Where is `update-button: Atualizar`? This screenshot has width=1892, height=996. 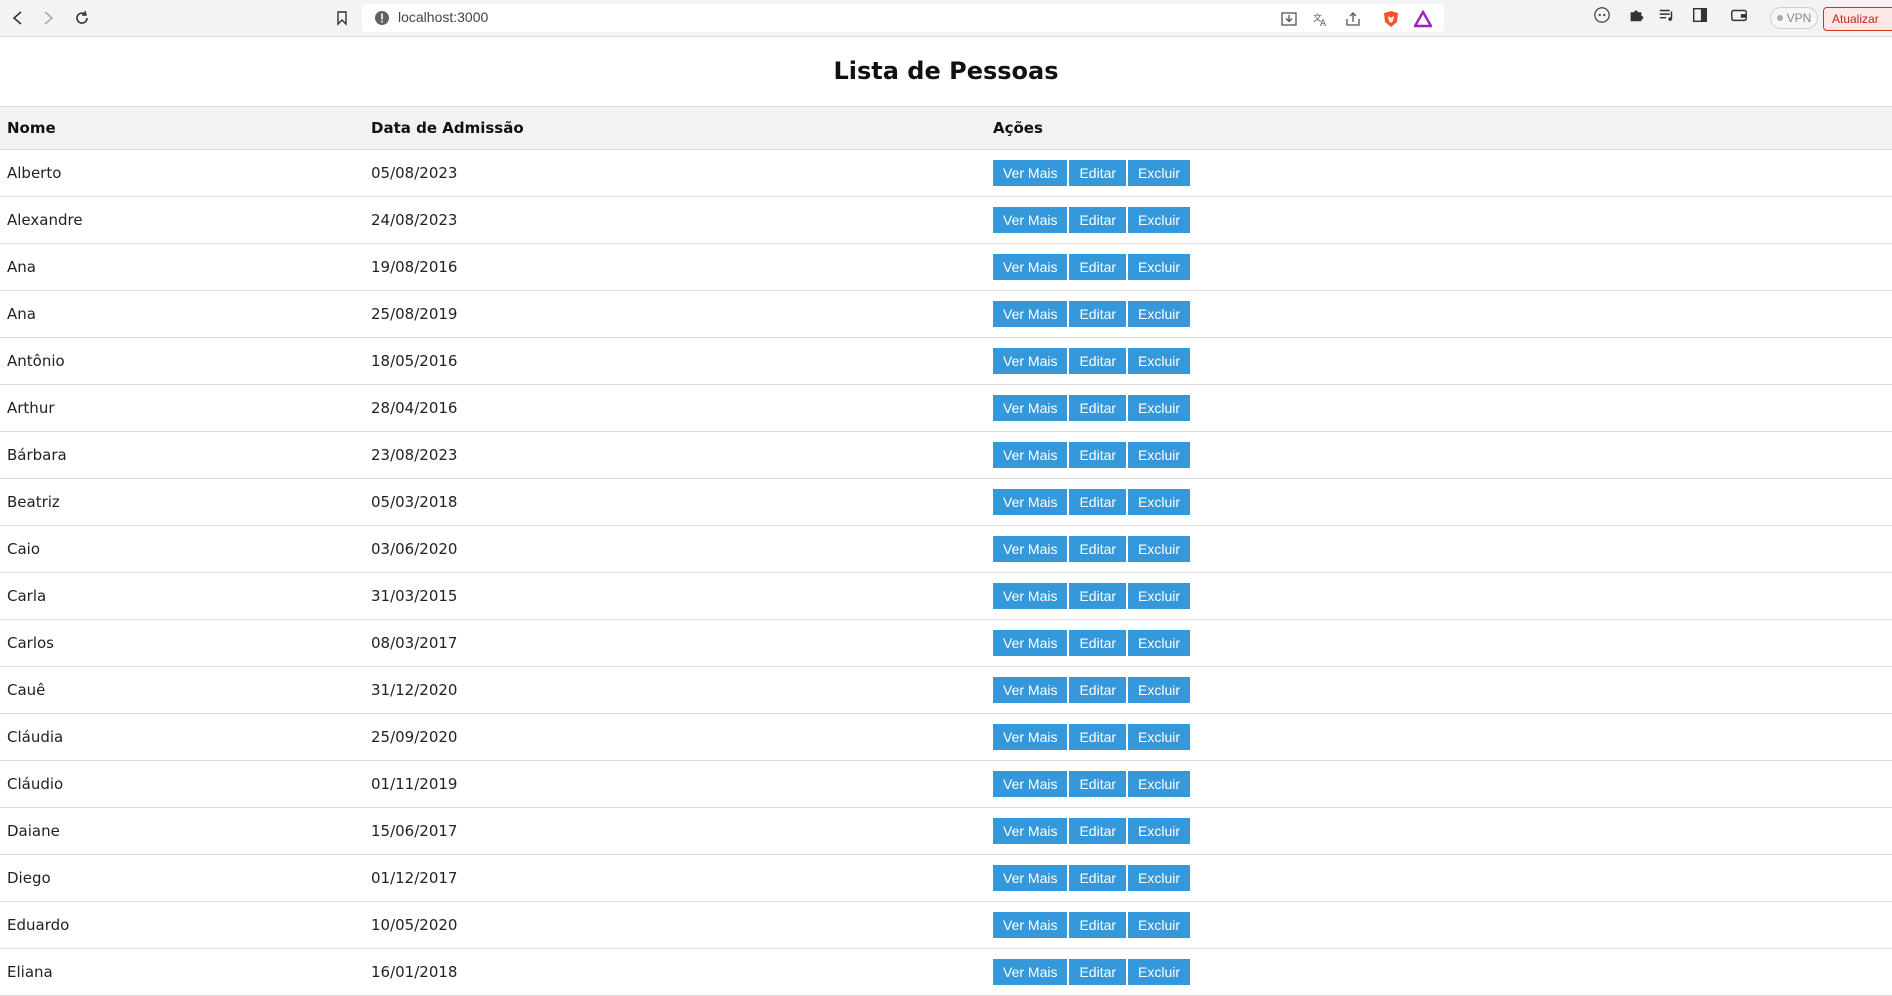
update-button: Atualizar is located at coordinates (1857, 19).